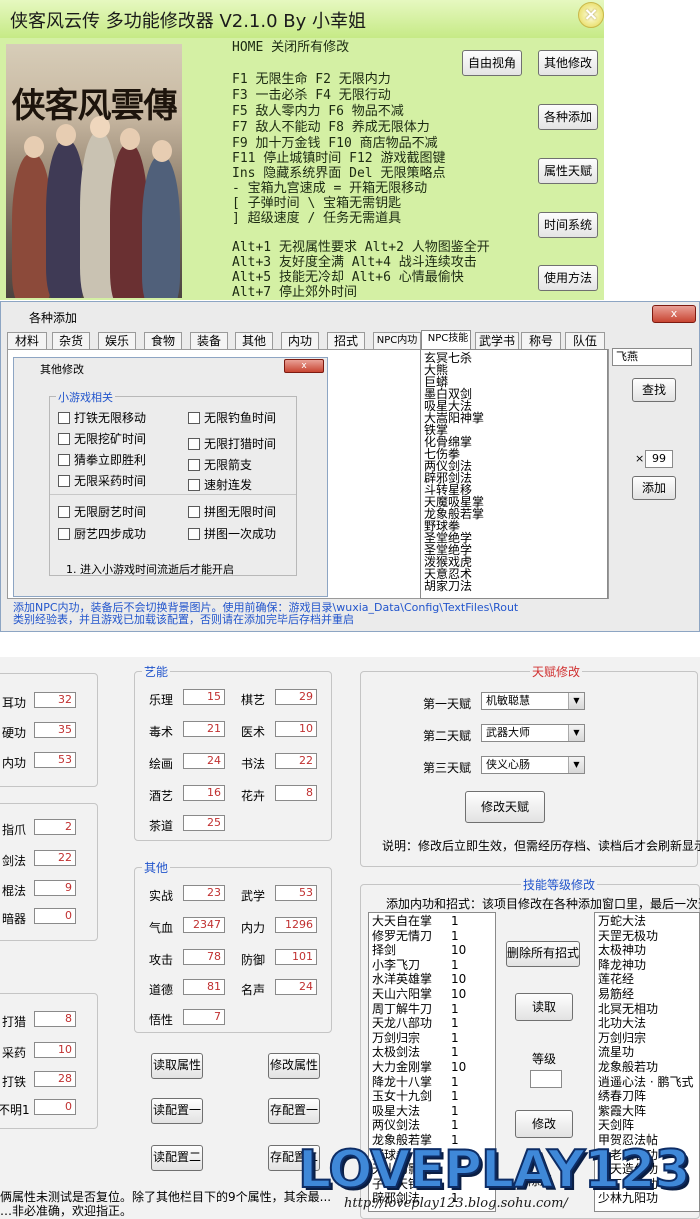  Describe the element at coordinates (622, 1023) in the screenshot. I see `skill-option: 北功大法` at that location.